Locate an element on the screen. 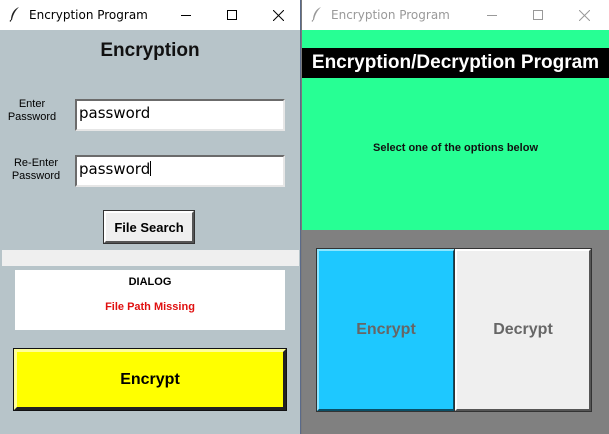 The height and width of the screenshot is (434, 609). password-label: Enter Password is located at coordinates (32, 111).